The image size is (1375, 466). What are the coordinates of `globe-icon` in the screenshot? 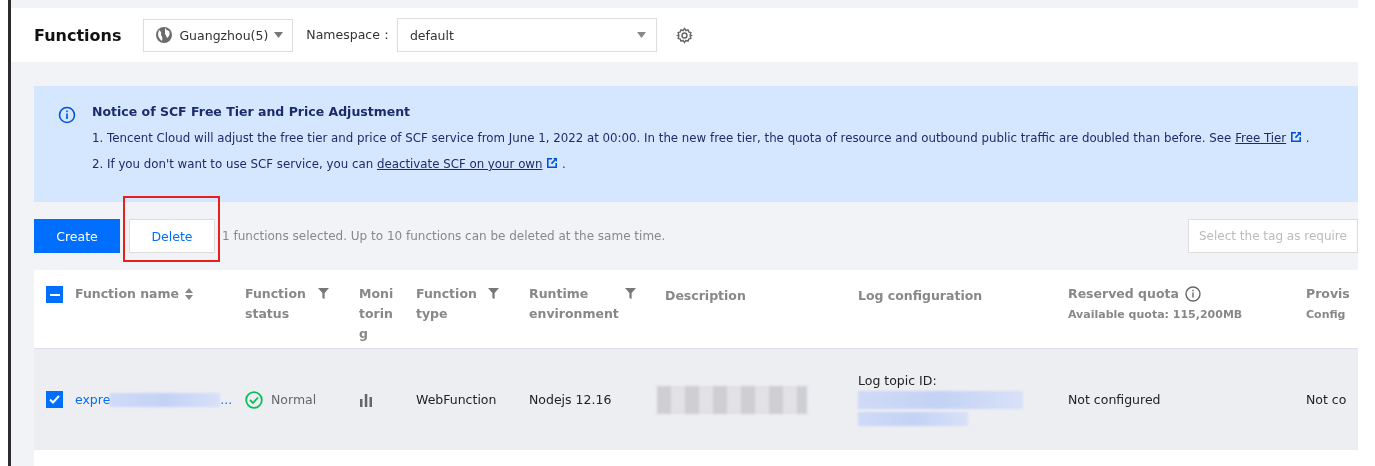 It's located at (164, 35).